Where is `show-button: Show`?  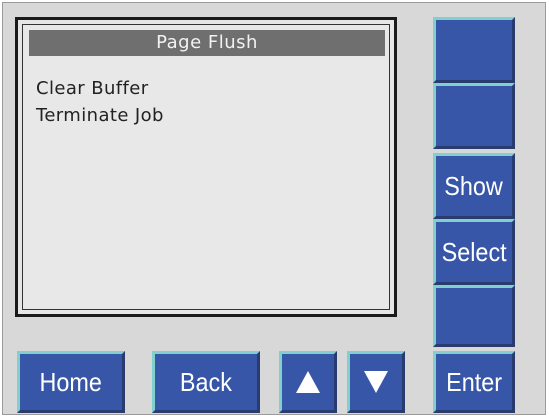
show-button: Show is located at coordinates (474, 186).